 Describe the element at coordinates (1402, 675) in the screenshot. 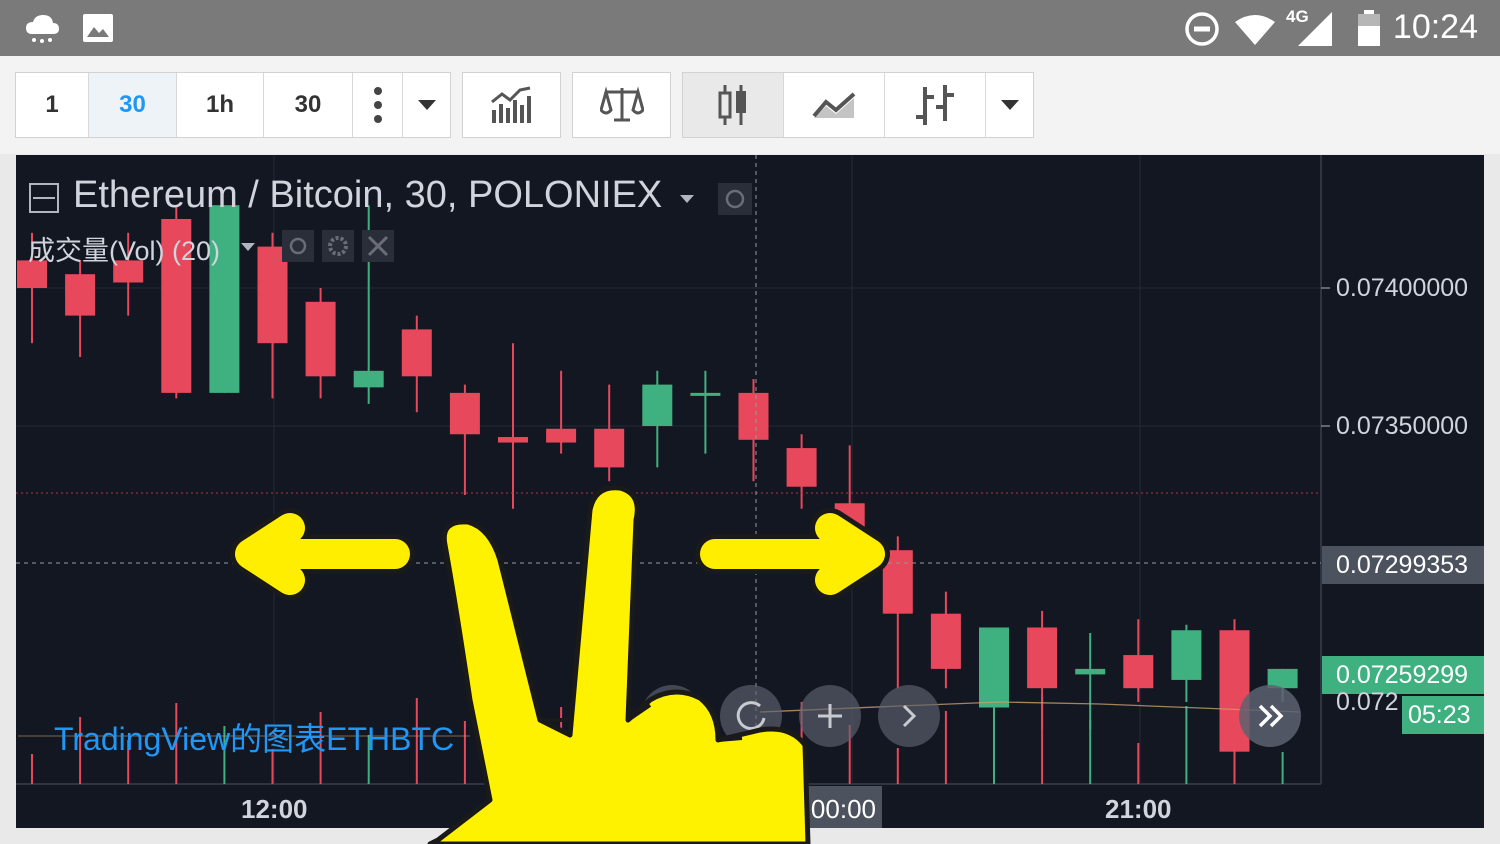

I see `last-price-label: 0.07259299` at that location.